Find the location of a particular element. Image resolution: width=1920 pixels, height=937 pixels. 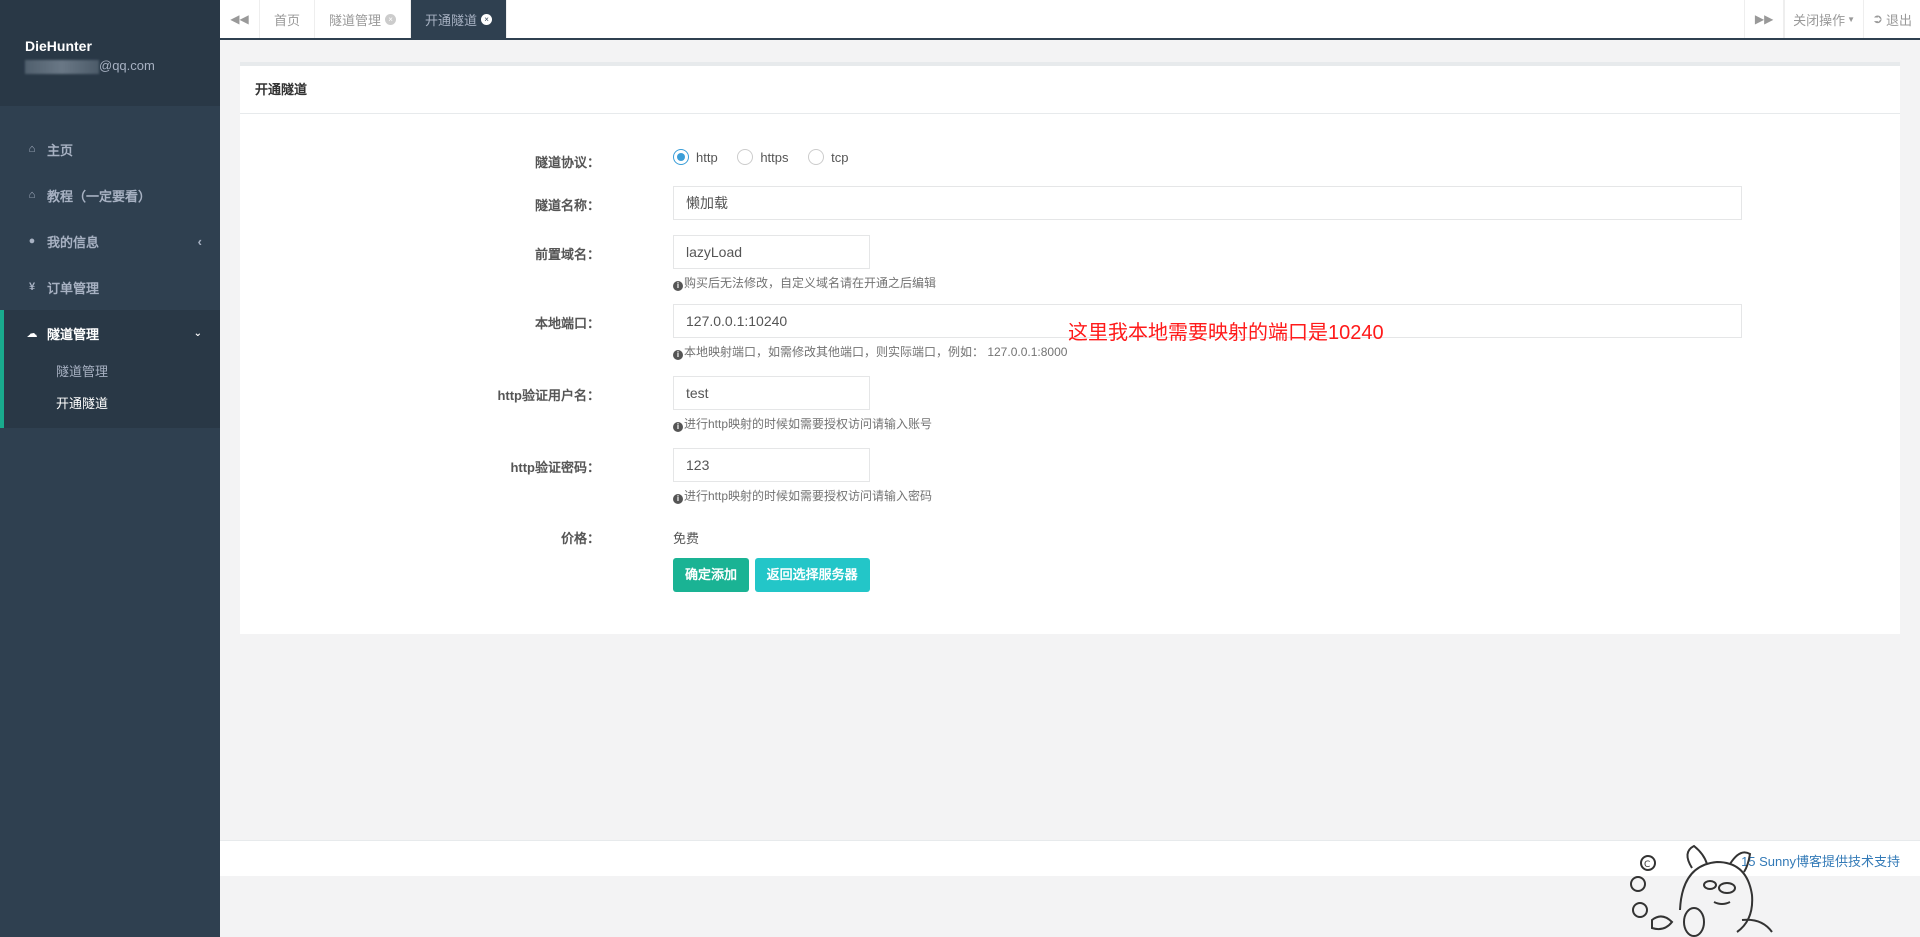

user-icon: ● is located at coordinates (32, 241).